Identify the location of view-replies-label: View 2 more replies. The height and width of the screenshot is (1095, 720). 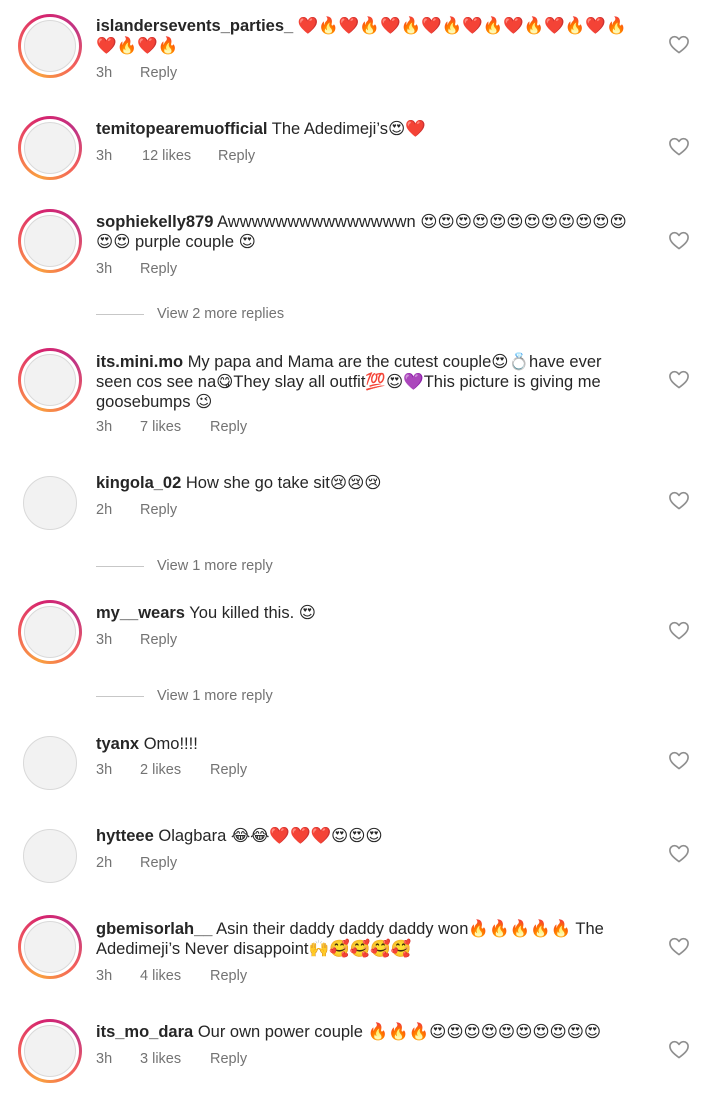
(220, 314).